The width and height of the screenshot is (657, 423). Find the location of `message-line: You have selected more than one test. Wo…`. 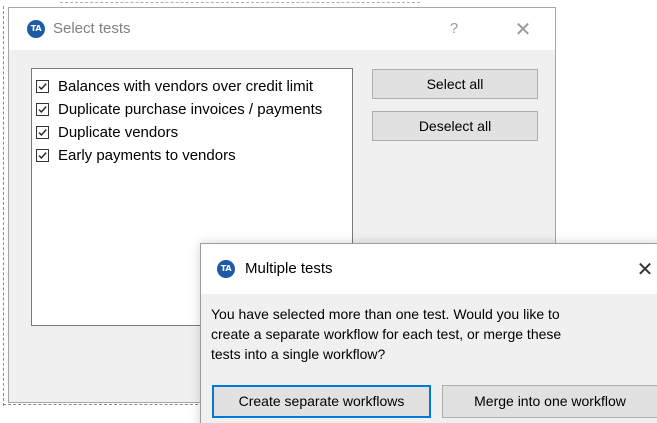

message-line: You have selected more than one test. Wo… is located at coordinates (385, 314).